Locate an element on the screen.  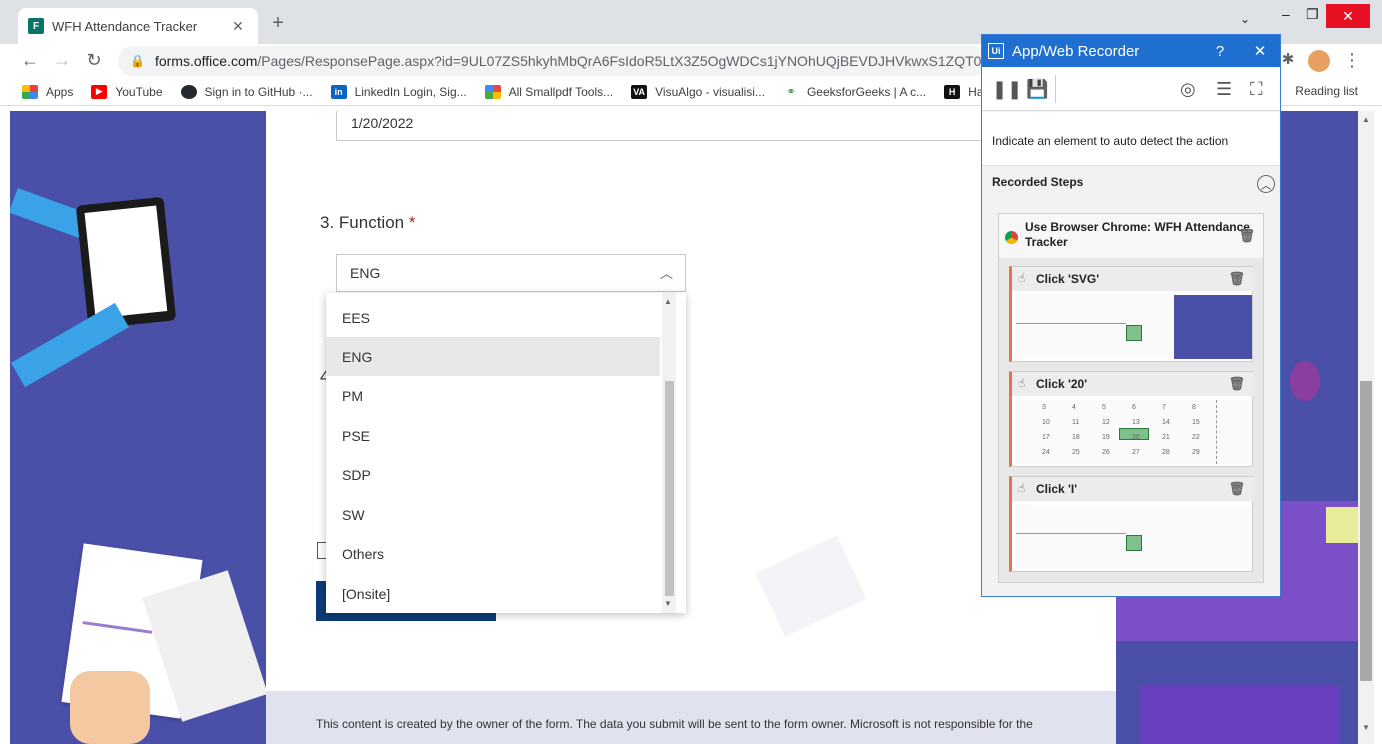
reload-icon: ↻ is located at coordinates (94, 60).